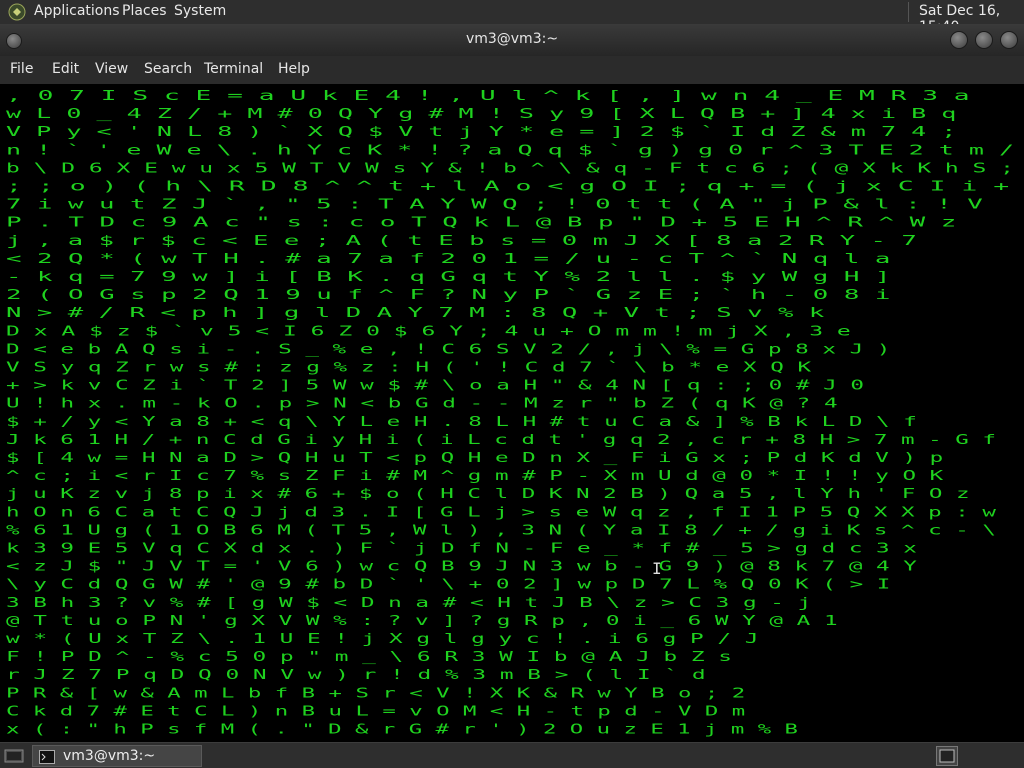  I want to click on show-desktop-icon, so click(14, 756).